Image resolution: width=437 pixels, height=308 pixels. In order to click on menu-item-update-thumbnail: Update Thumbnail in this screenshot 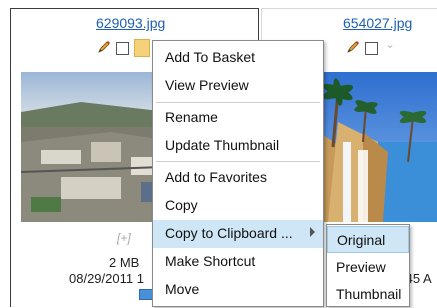, I will do `click(238, 146)`.